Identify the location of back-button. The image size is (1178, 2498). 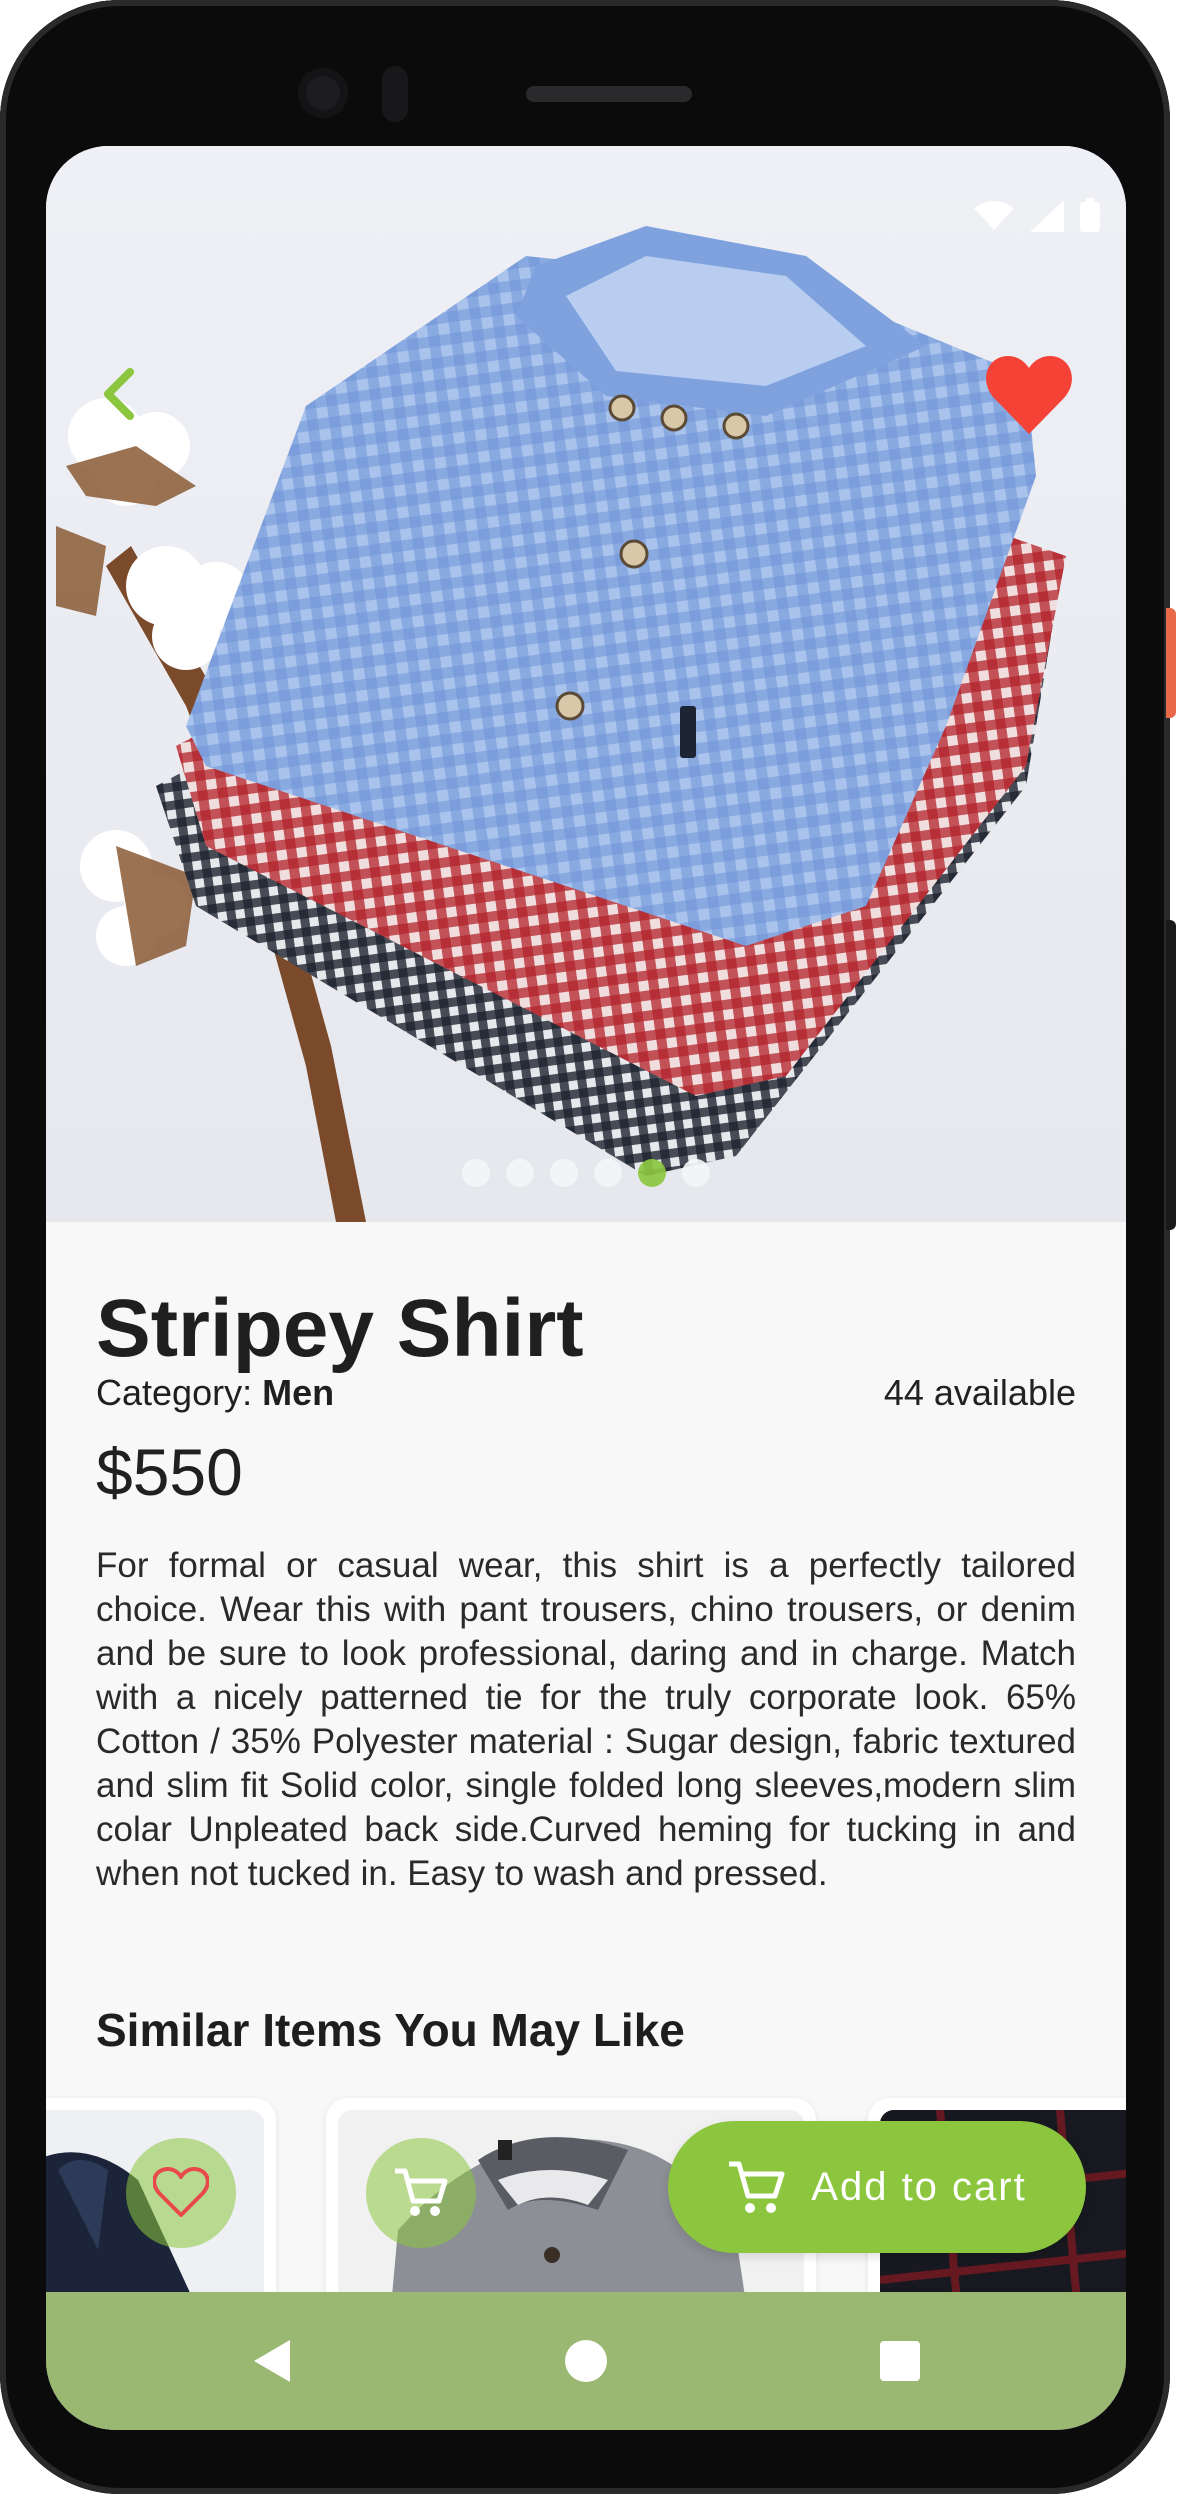
(118, 394).